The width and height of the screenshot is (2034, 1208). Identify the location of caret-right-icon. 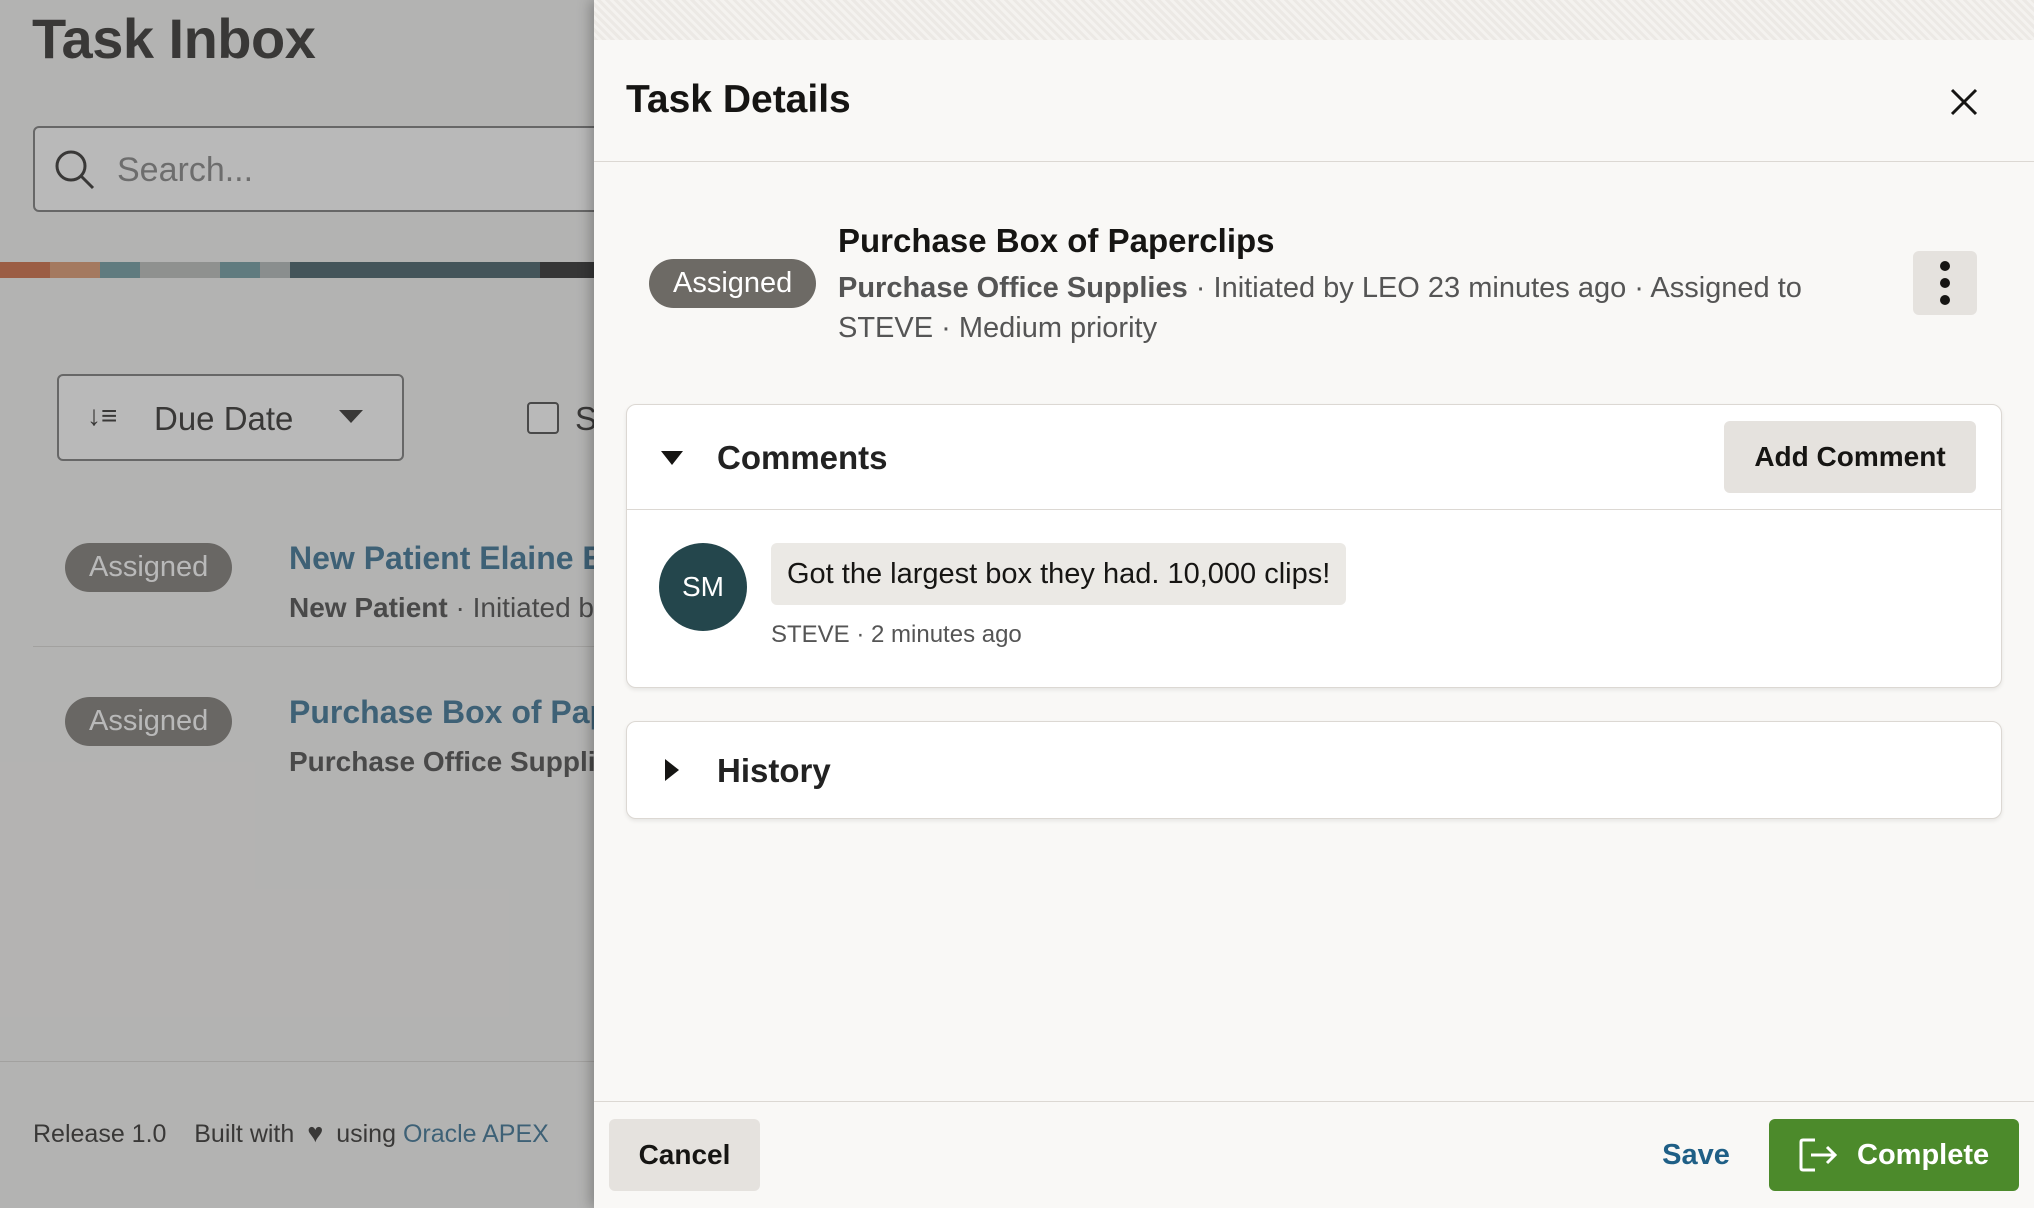
(672, 770).